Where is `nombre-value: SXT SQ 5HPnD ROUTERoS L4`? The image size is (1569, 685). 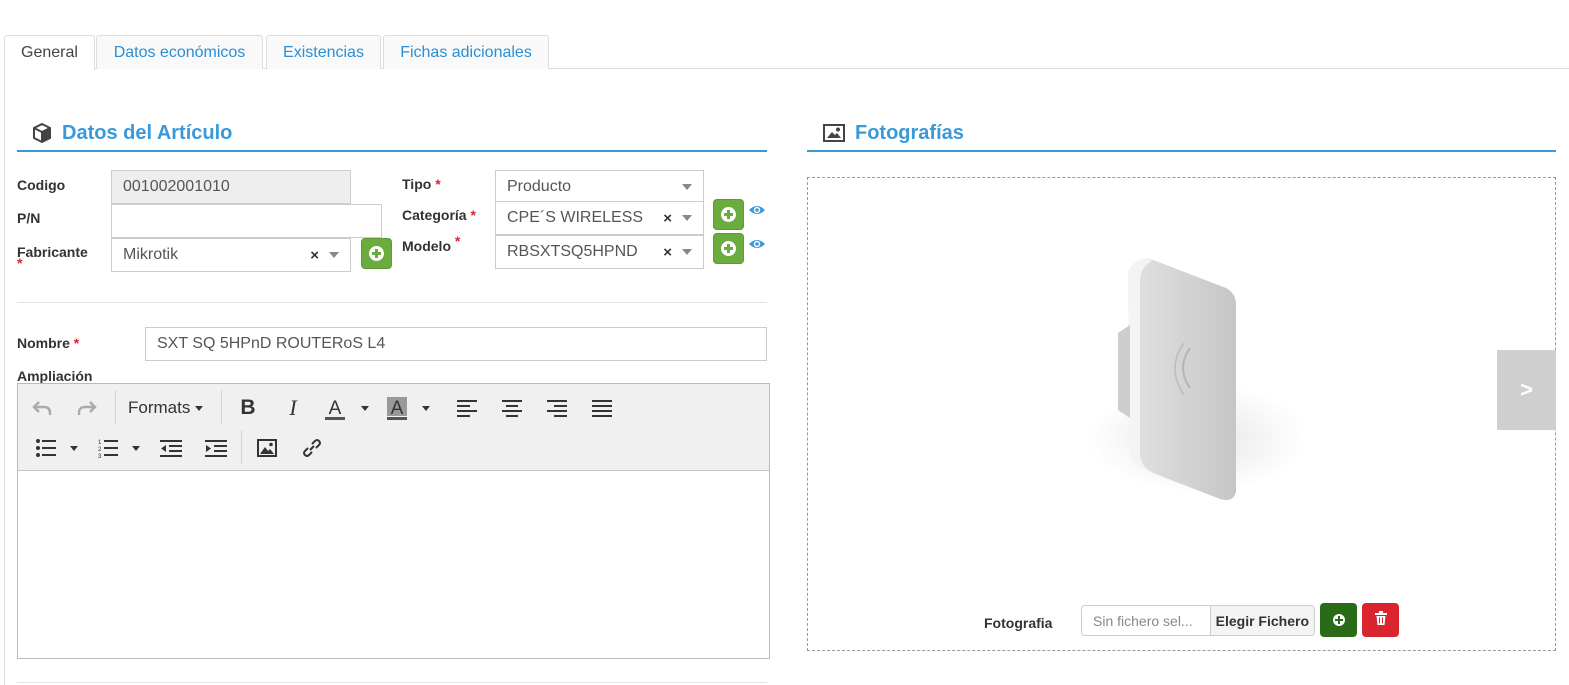
nombre-value: SXT SQ 5HPnD ROUTERoS L4 is located at coordinates (271, 343).